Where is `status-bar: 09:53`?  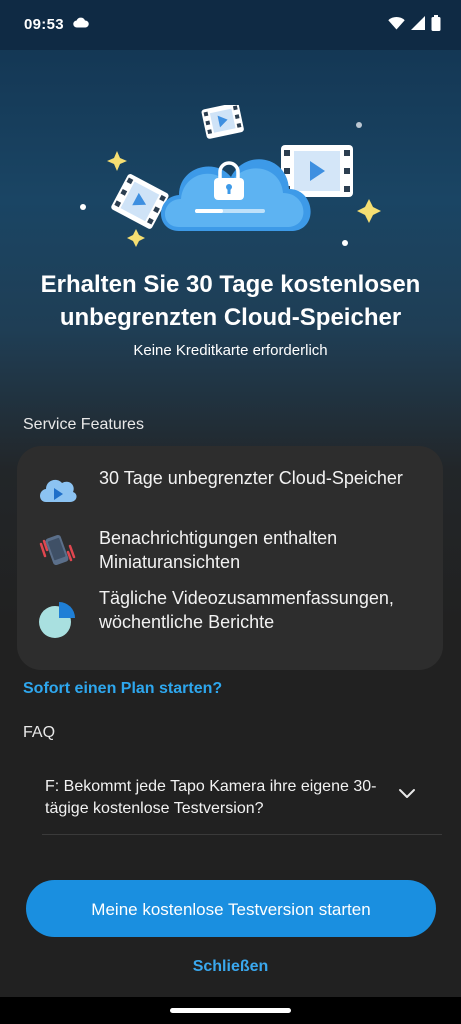
status-bar: 09:53 is located at coordinates (230, 25).